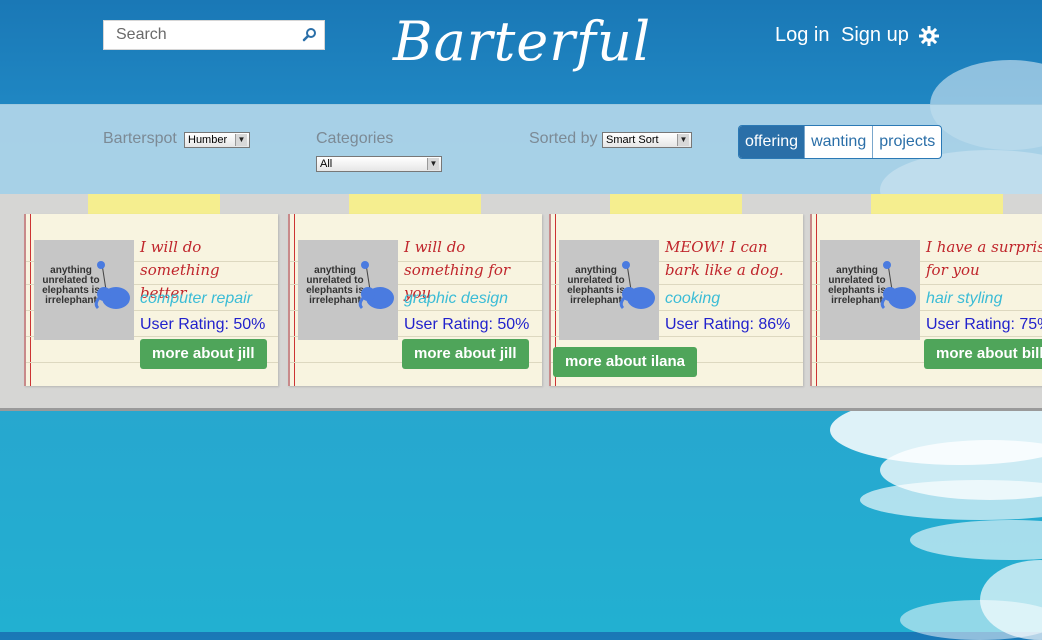  I want to click on login-link: Log in, so click(802, 35).